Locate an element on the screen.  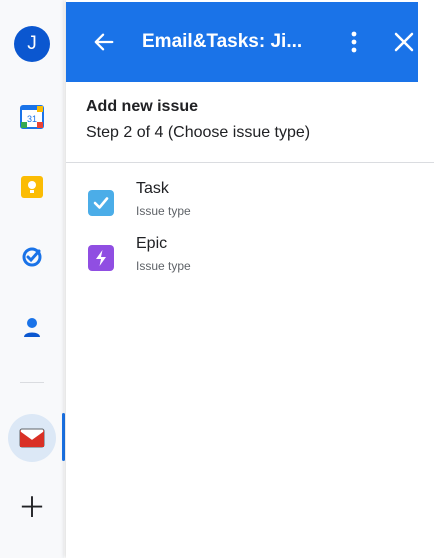
add-icon: ＋ is located at coordinates (31, 507).